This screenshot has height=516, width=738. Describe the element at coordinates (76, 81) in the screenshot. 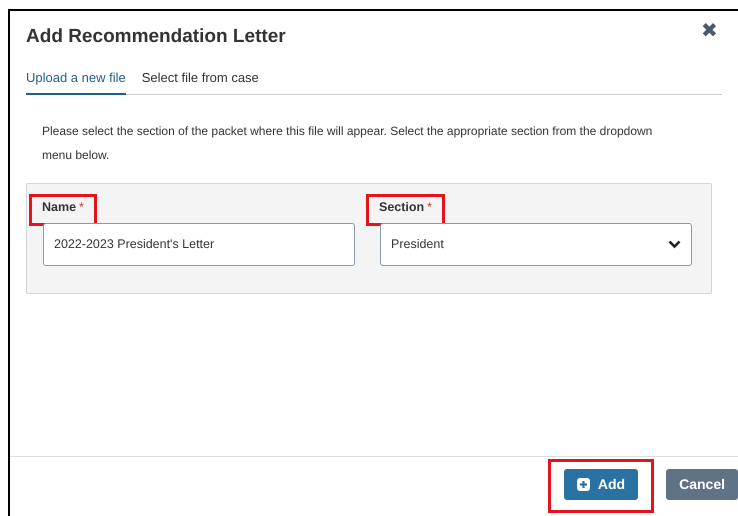

I see `tab: Upload a new file` at that location.